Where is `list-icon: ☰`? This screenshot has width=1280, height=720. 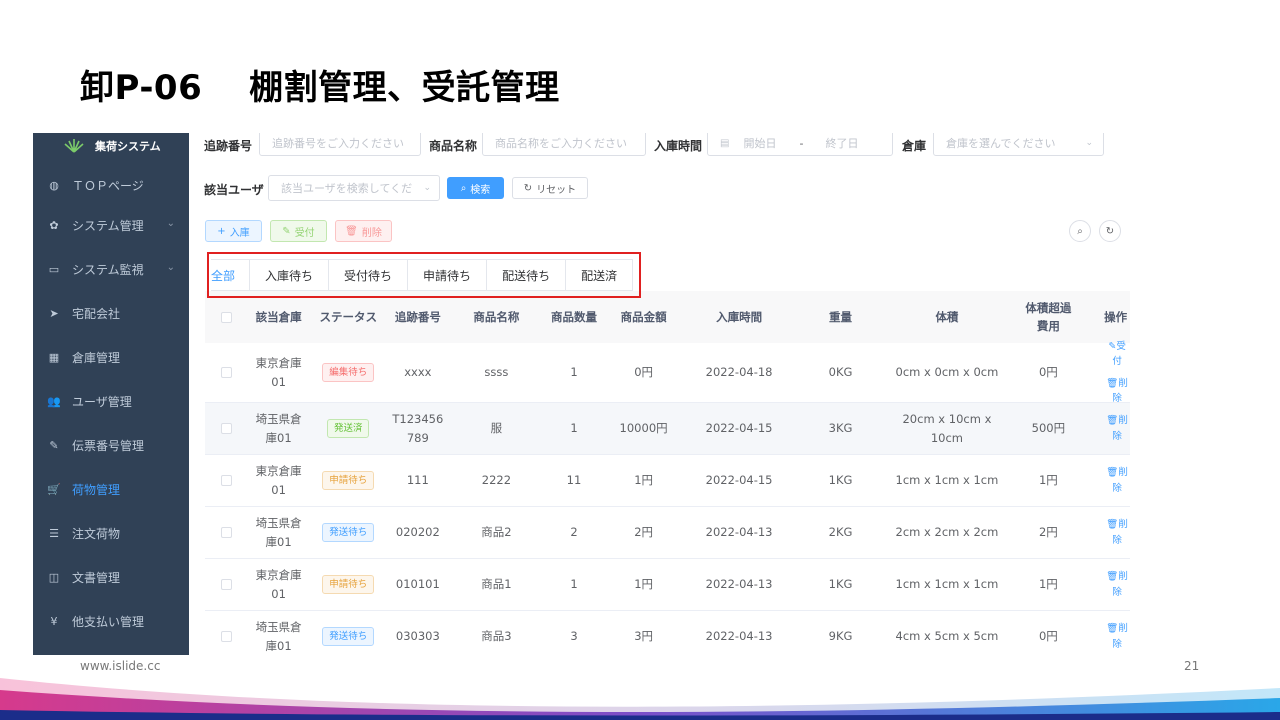
list-icon: ☰ is located at coordinates (54, 533).